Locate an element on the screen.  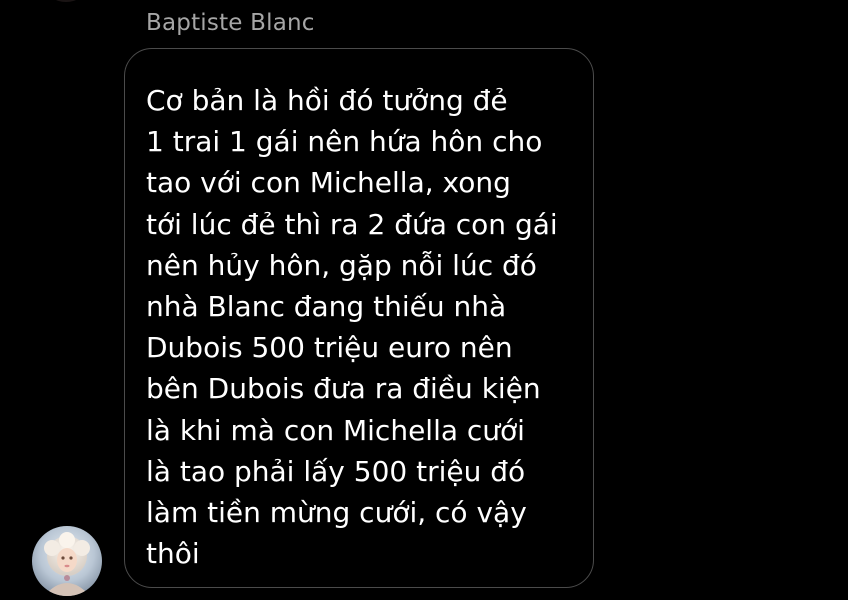
message-line: bên Dubois đưa ra điều kiện is located at coordinates (343, 389).